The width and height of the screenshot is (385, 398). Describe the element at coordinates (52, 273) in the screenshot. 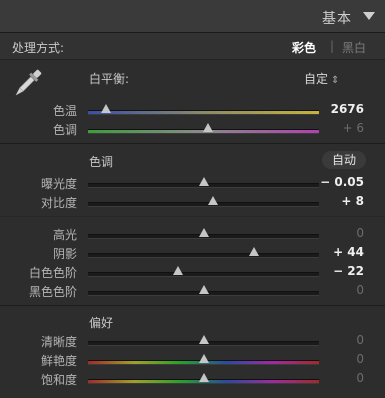

I see `whites-label: 白色色阶` at that location.